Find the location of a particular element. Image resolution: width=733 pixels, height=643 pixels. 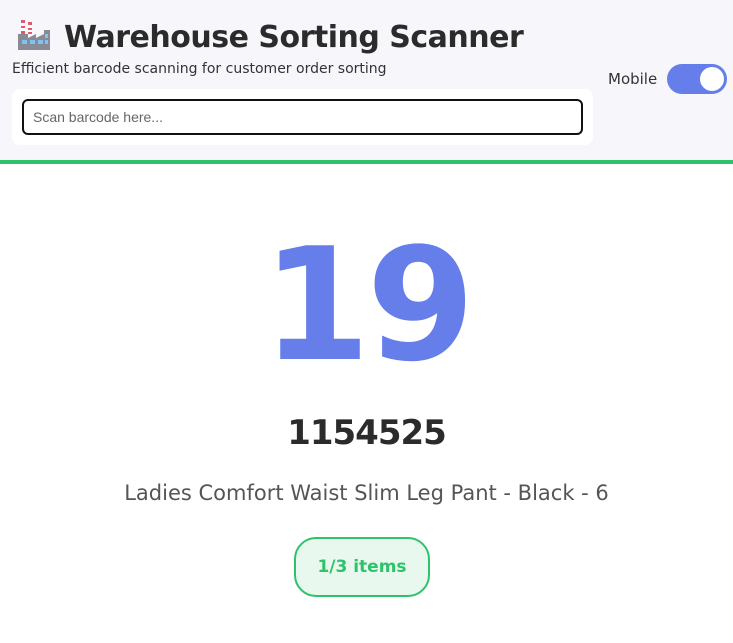

mobile-toggle: Mobile is located at coordinates (668, 79).